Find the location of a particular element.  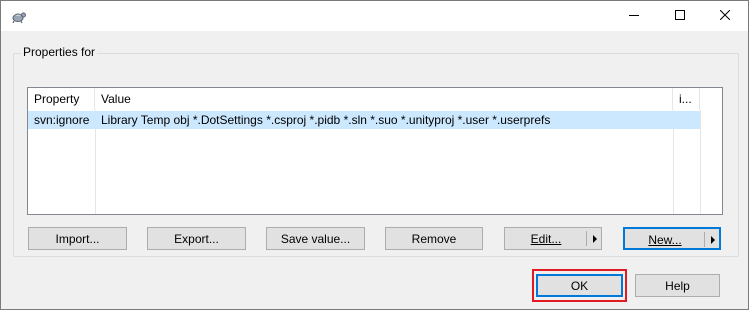

close-icon is located at coordinates (725, 16).